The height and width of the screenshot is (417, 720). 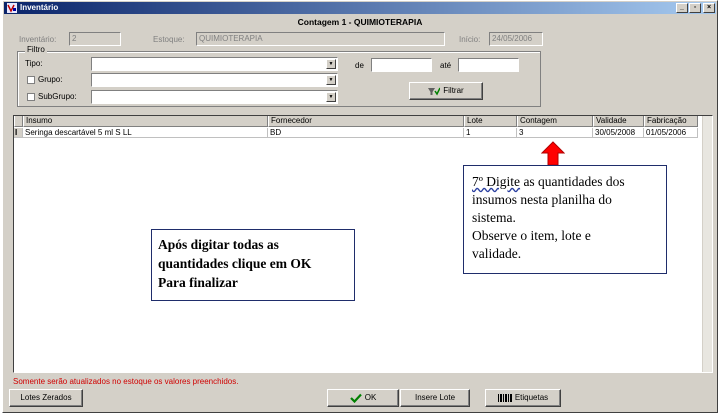 I want to click on checkmark-icon, so click(x=355, y=398).